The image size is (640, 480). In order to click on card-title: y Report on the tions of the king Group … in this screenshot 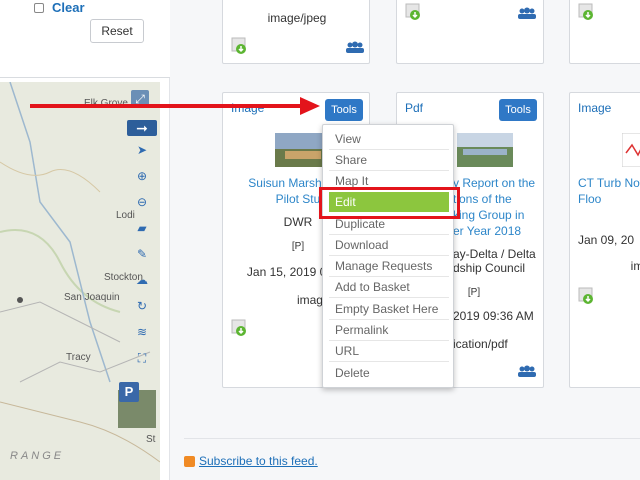, I will do `click(498, 207)`.